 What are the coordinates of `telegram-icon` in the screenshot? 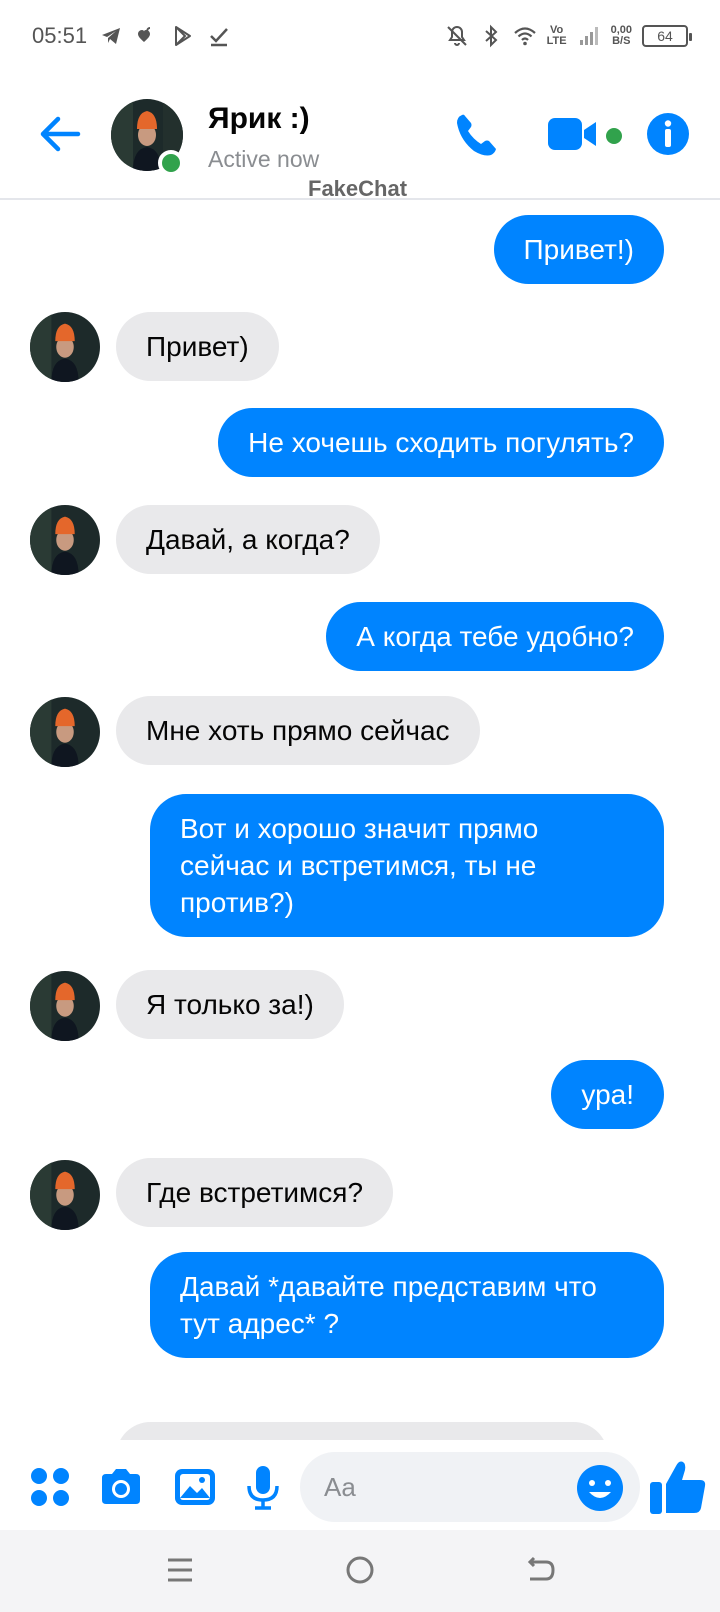 It's located at (111, 36).